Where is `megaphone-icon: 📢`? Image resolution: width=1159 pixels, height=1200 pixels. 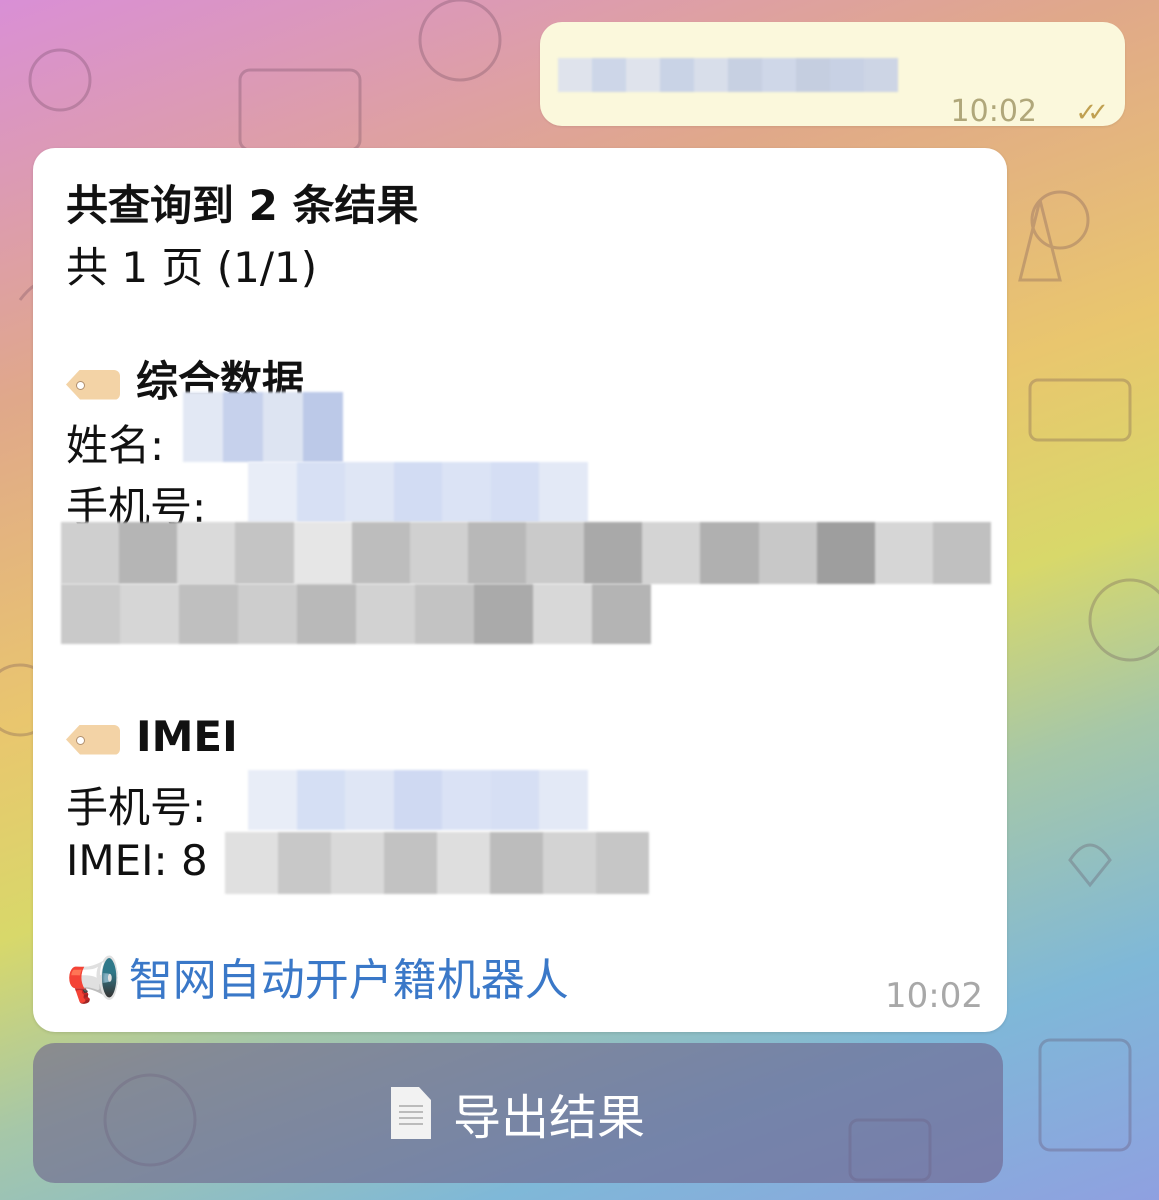
megaphone-icon: 📢 is located at coordinates (93, 980).